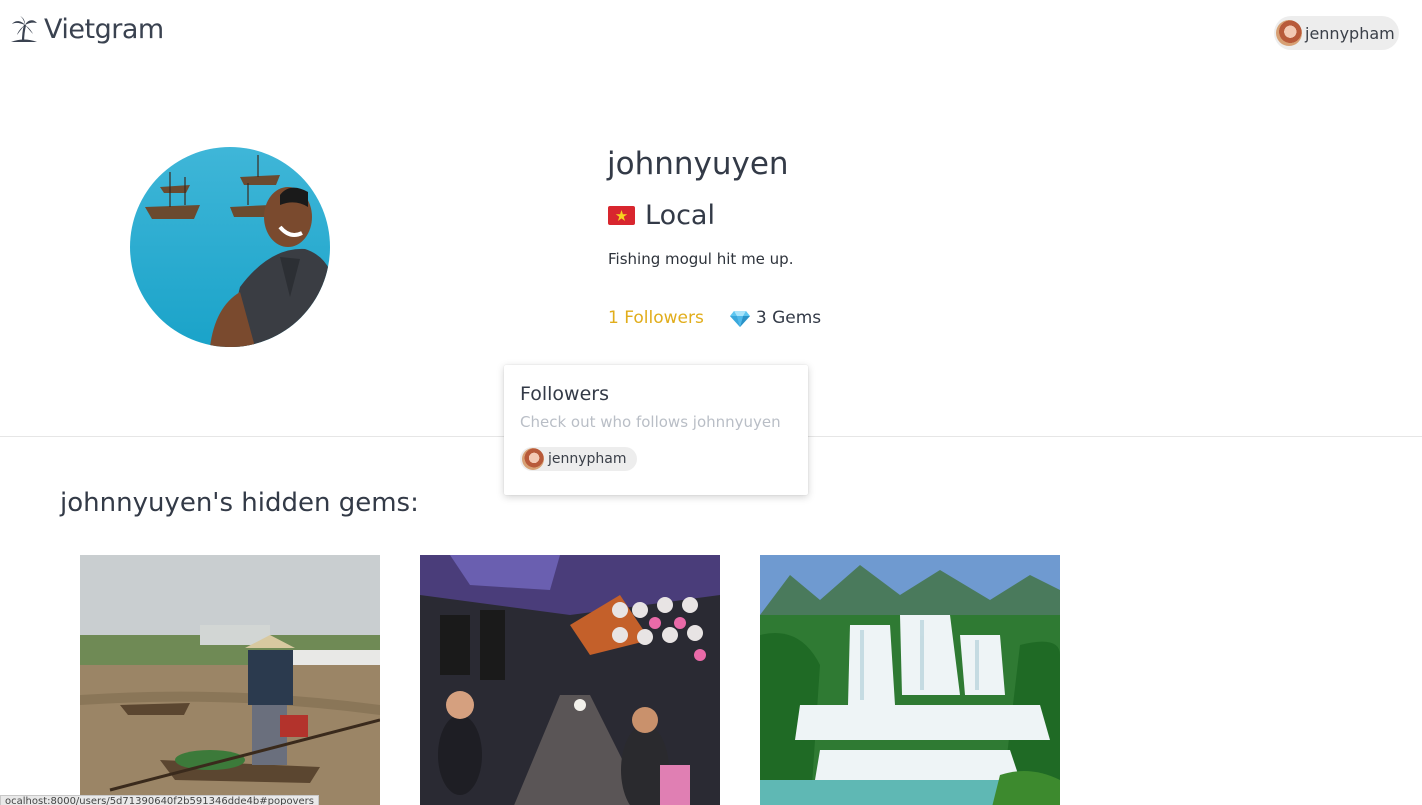  I want to click on profile-photo-image, so click(230, 247).